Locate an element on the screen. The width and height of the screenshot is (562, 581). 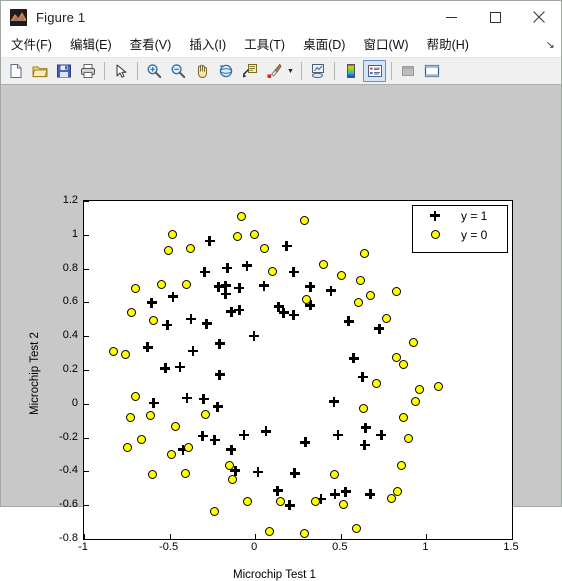
menu-desktop: 桌面(D) is located at coordinates (324, 45).